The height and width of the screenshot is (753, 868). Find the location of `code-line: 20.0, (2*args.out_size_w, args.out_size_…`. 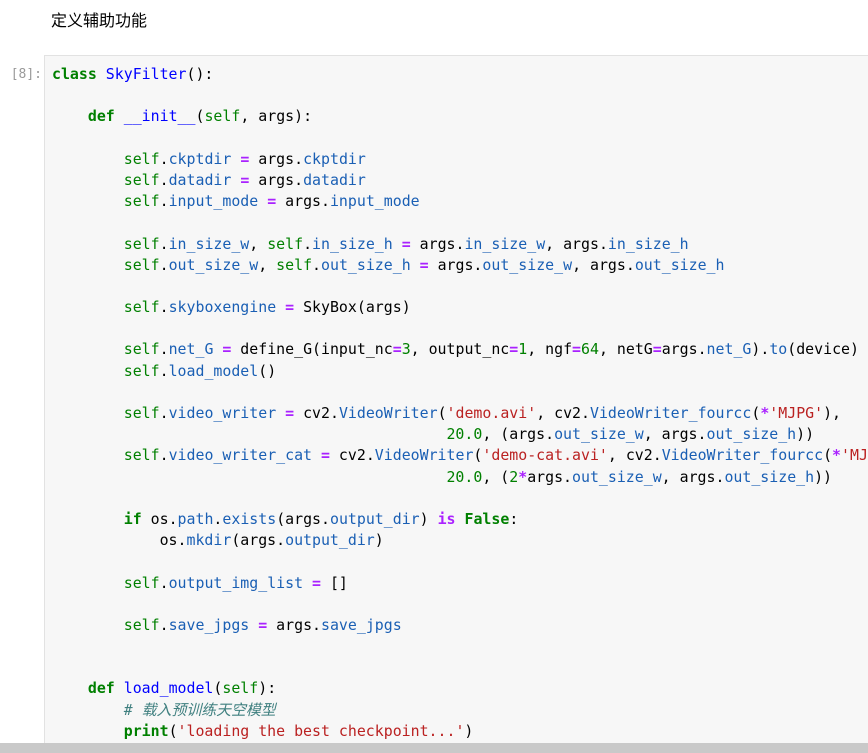

code-line: 20.0, (2*args.out_size_w, args.out_size_… is located at coordinates (460, 477).